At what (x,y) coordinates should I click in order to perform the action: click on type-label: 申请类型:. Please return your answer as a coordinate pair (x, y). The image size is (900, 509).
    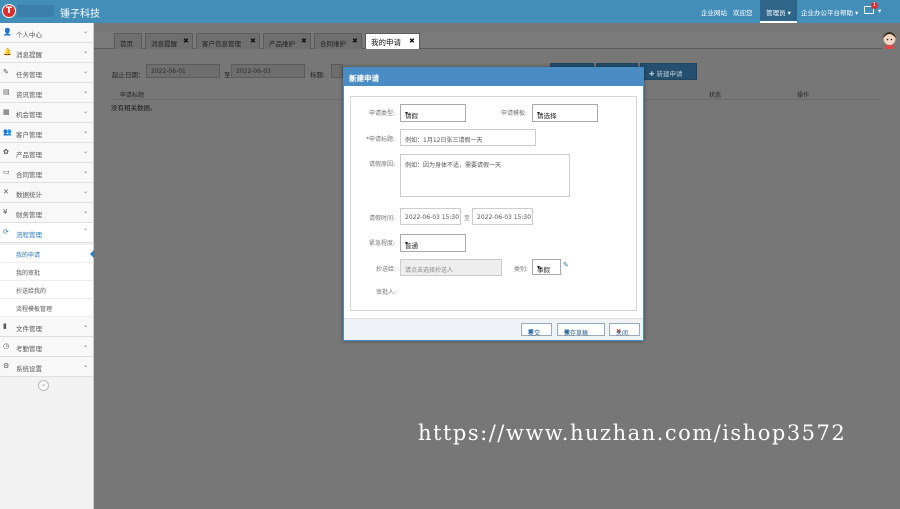
    Looking at the image, I should click on (382, 113).